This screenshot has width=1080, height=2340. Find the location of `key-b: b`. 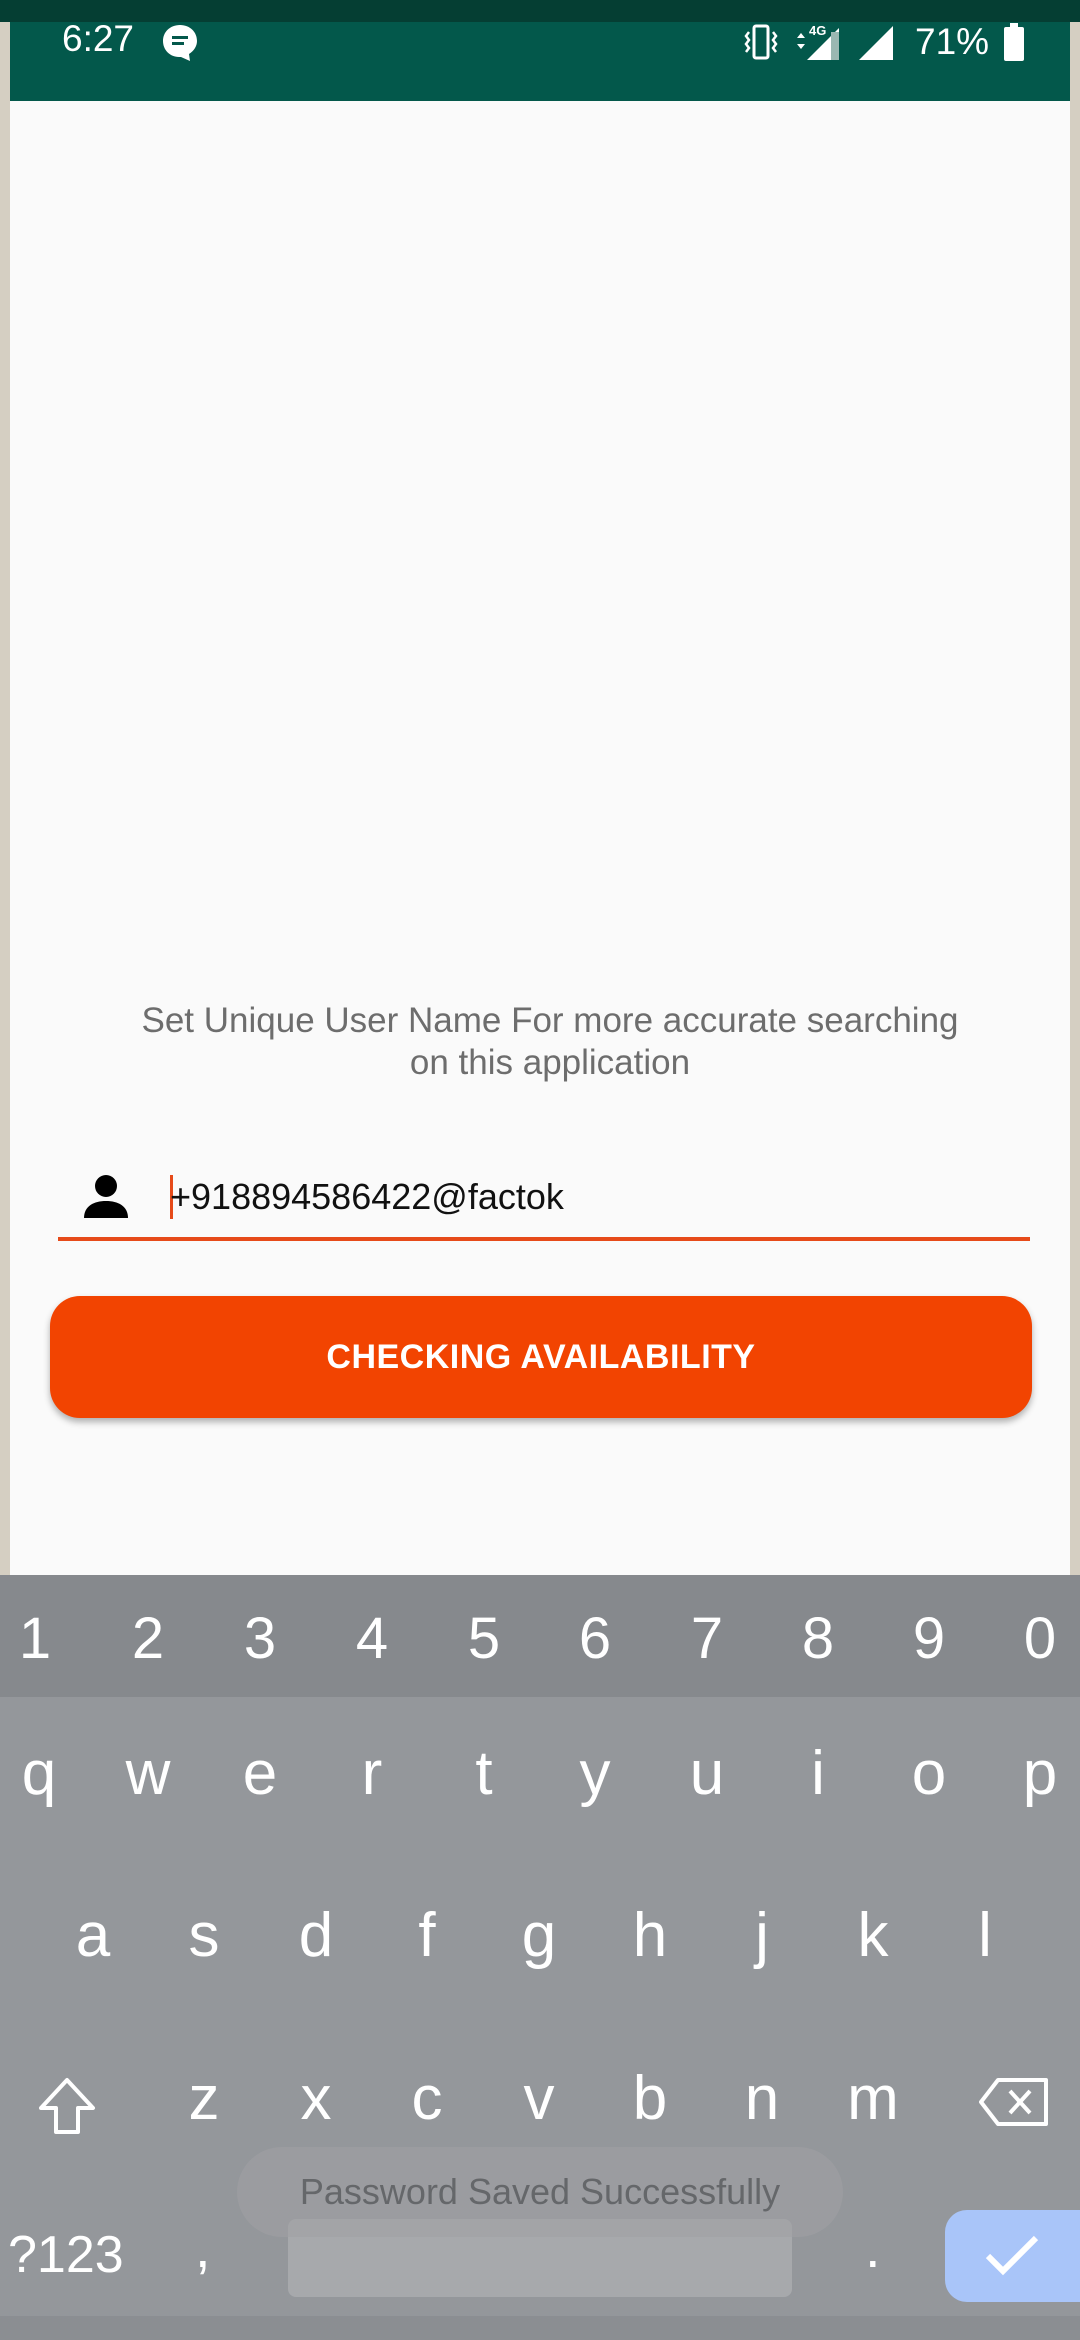

key-b: b is located at coordinates (650, 2098).